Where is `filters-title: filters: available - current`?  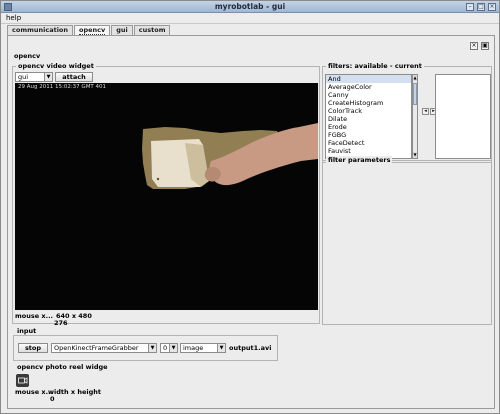
filters-title: filters: available - current is located at coordinates (375, 66).